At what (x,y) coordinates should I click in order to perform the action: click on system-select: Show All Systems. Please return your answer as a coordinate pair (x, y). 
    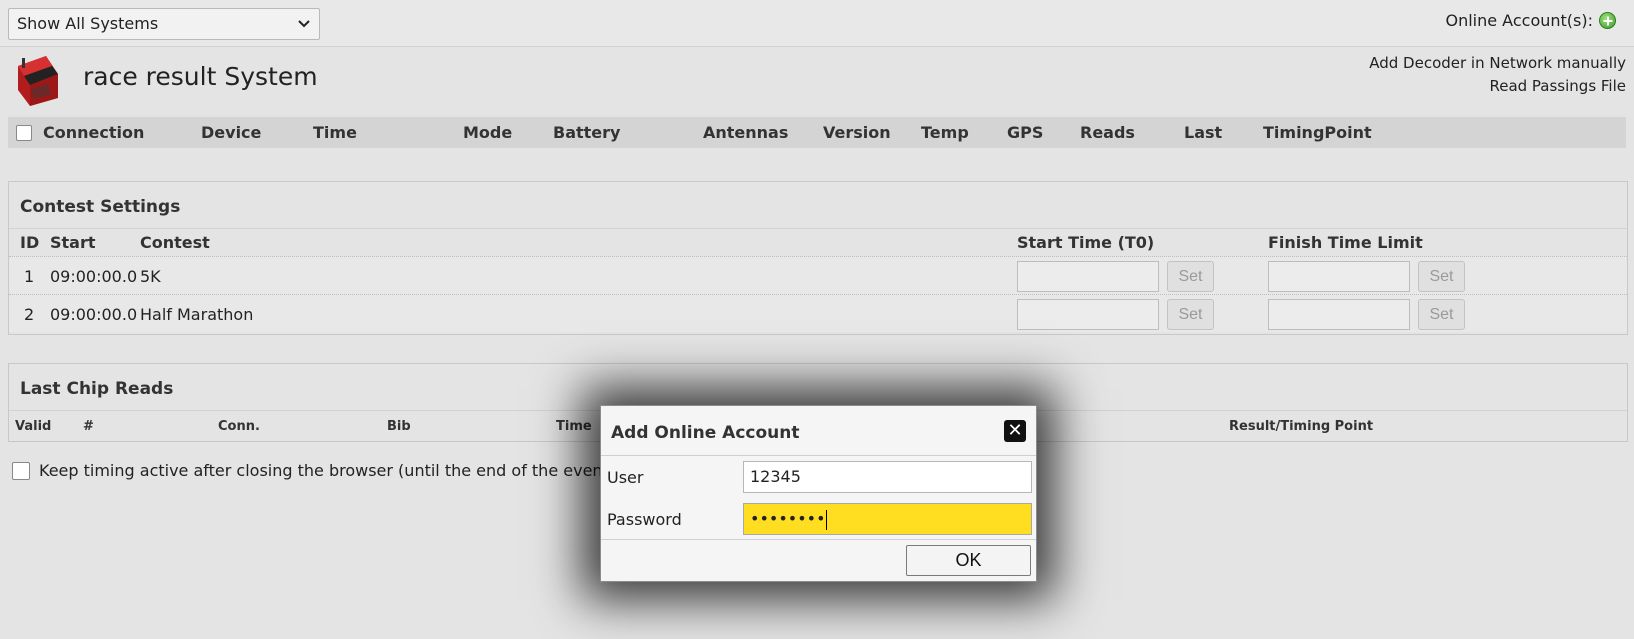
    Looking at the image, I should click on (164, 24).